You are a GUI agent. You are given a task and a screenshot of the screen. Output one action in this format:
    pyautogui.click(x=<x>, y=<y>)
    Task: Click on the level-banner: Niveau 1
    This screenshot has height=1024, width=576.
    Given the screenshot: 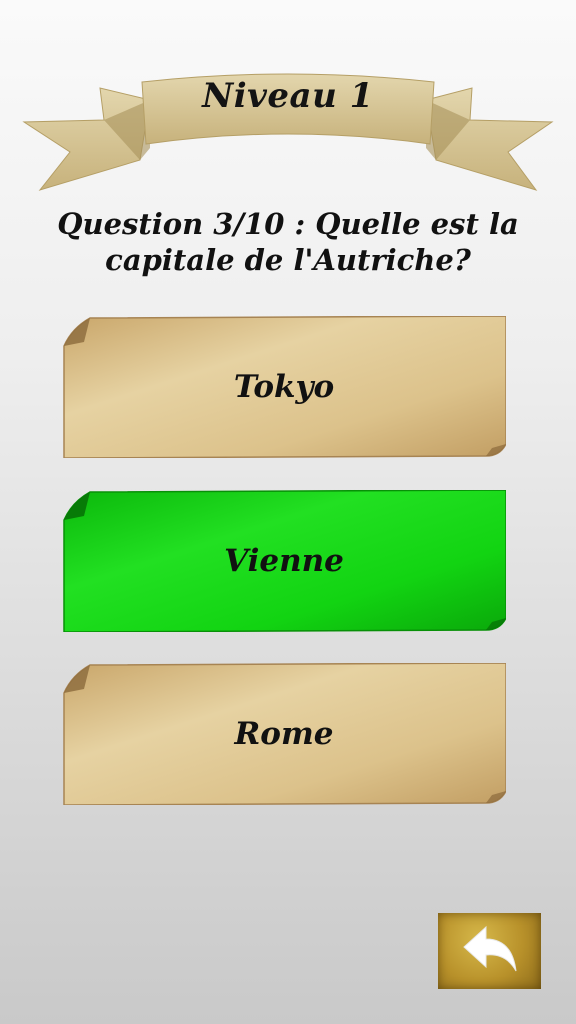 What is the action you would take?
    pyautogui.click(x=288, y=135)
    